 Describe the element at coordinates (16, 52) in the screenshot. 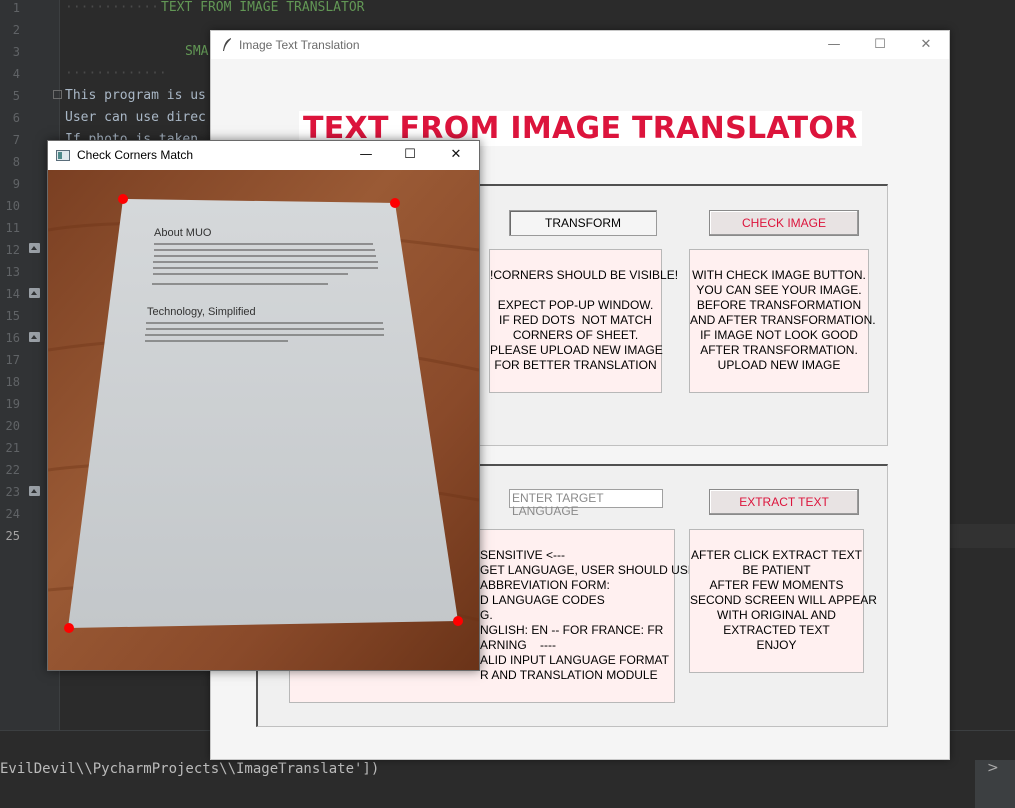

I see `line-number: 3` at that location.